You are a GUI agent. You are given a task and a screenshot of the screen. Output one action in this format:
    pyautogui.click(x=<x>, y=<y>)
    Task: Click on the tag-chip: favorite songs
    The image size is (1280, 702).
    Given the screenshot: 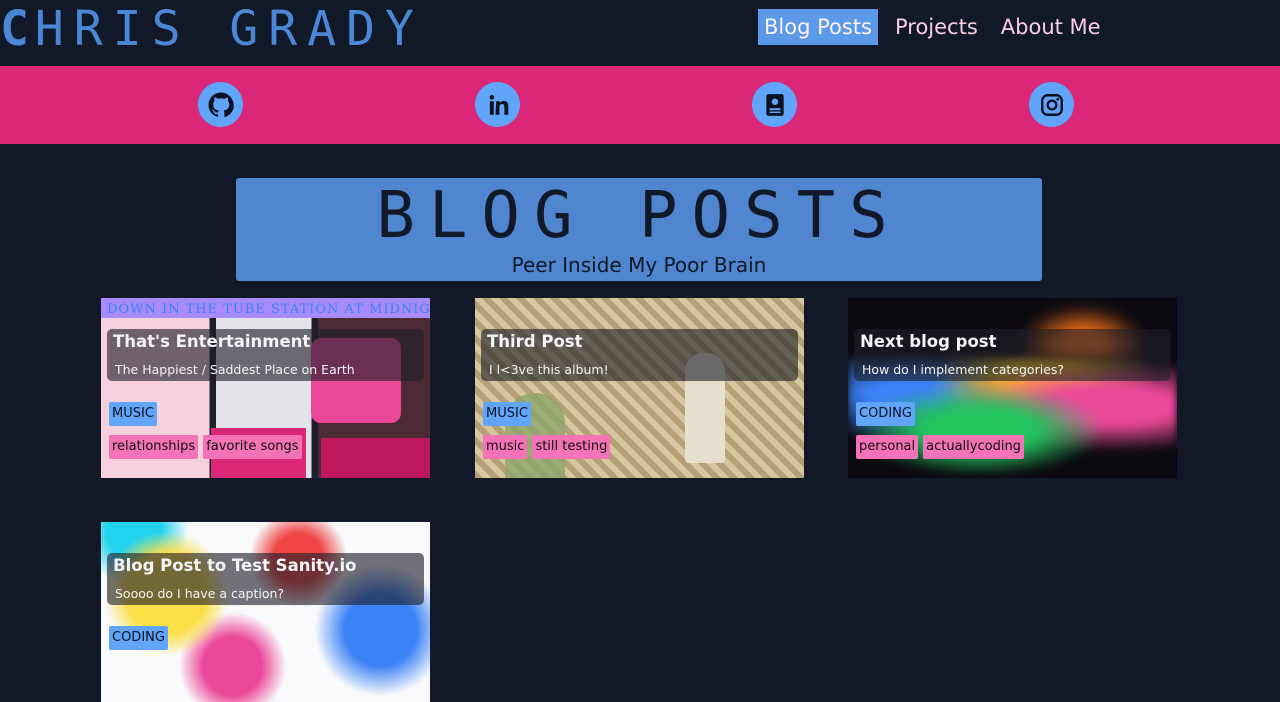 What is the action you would take?
    pyautogui.click(x=252, y=447)
    